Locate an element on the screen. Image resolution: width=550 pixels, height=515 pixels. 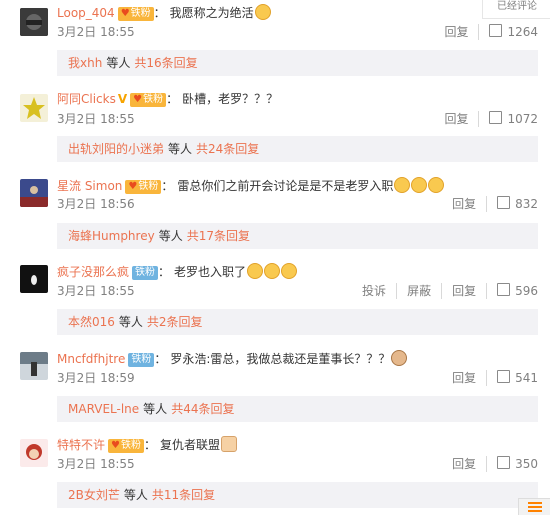
comment-actions: 投诉 屏蔽 回复 596 is located at coordinates (445, 291).